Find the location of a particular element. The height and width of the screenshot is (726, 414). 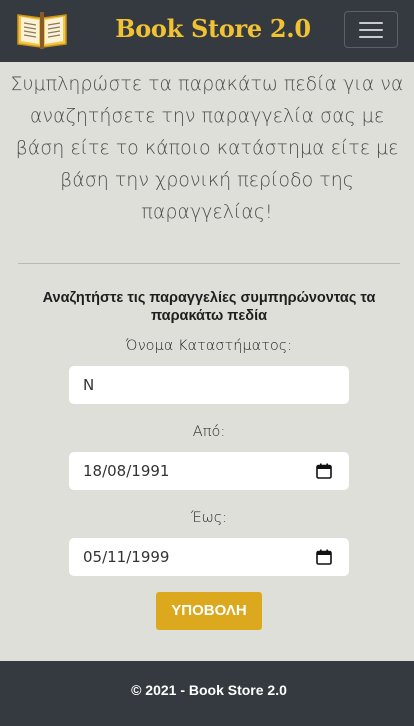

from-date-label: Από: is located at coordinates (209, 432).